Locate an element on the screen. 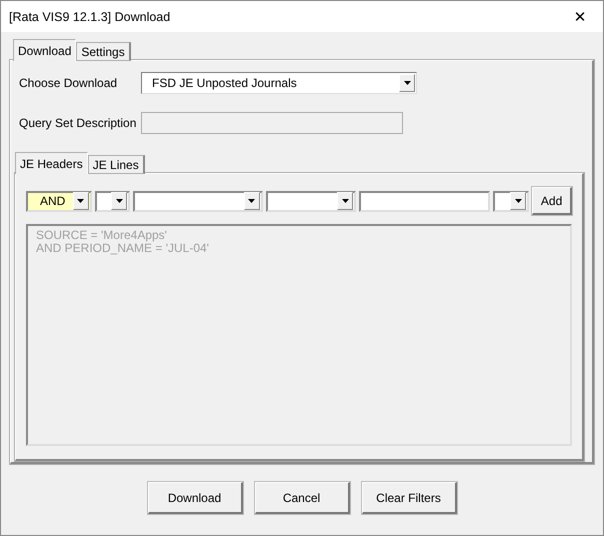 The width and height of the screenshot is (604, 536). download-dropdown: FSD JE Unposted Journals is located at coordinates (279, 83).